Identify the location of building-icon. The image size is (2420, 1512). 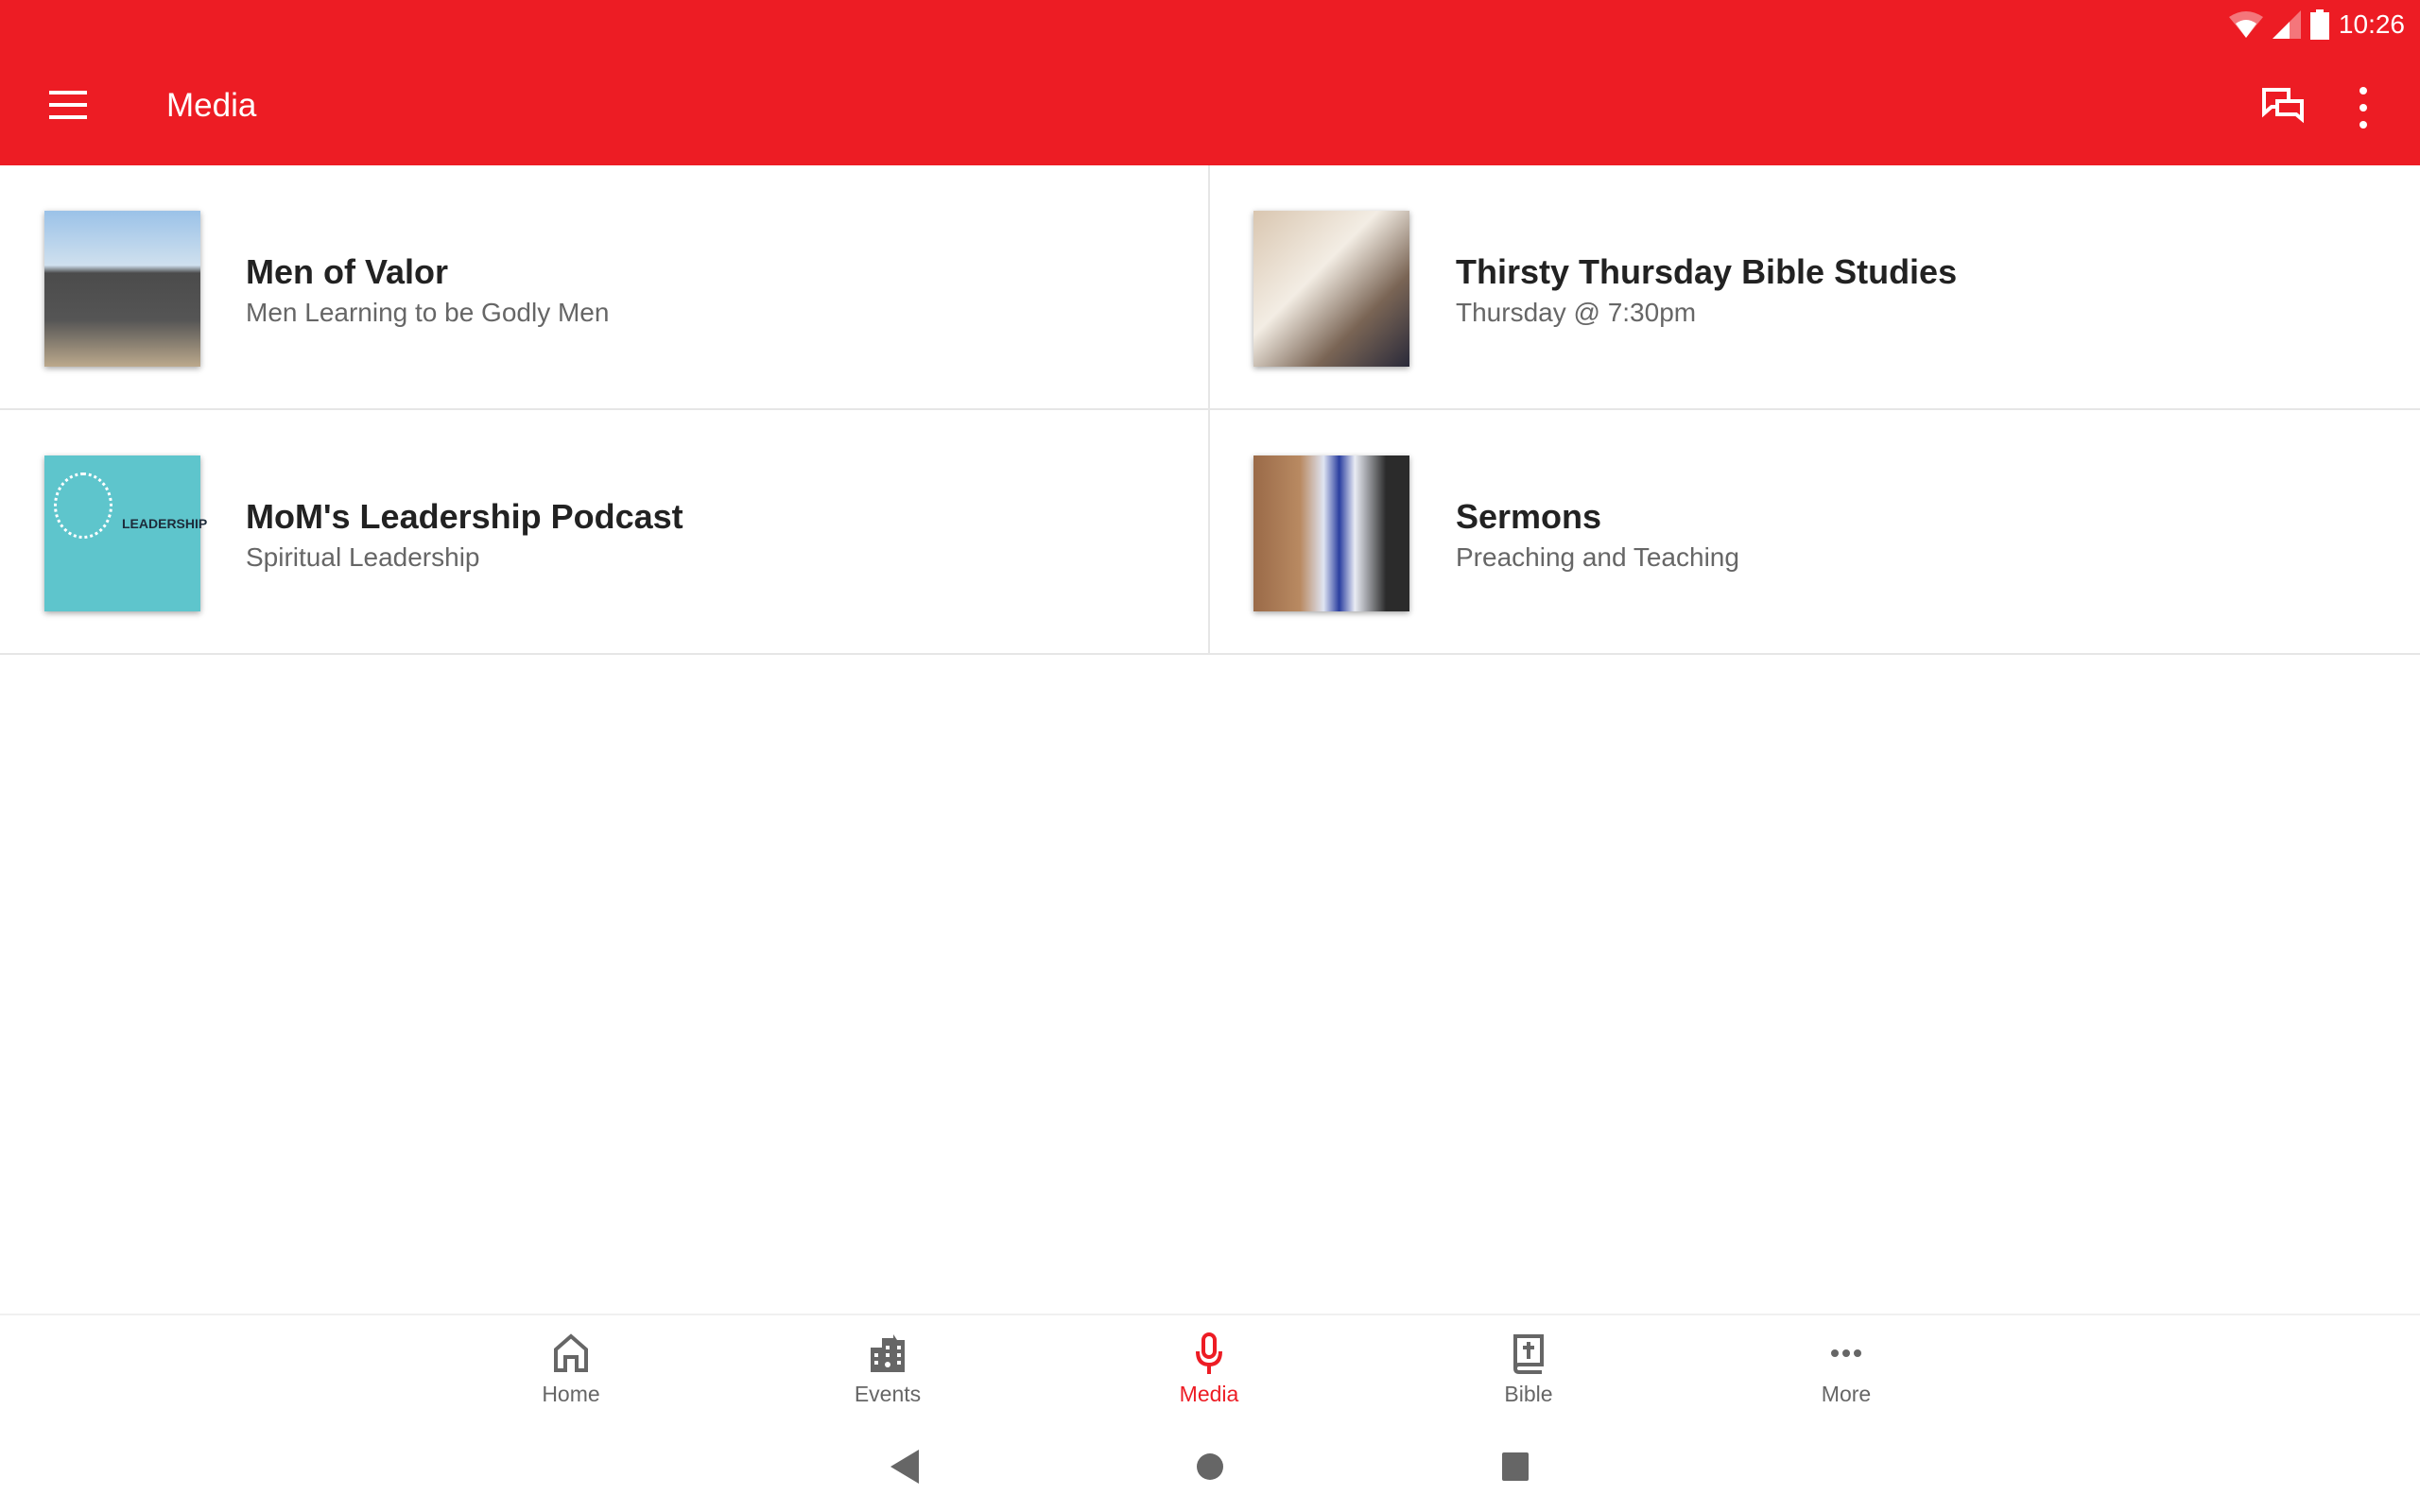
(888, 1353).